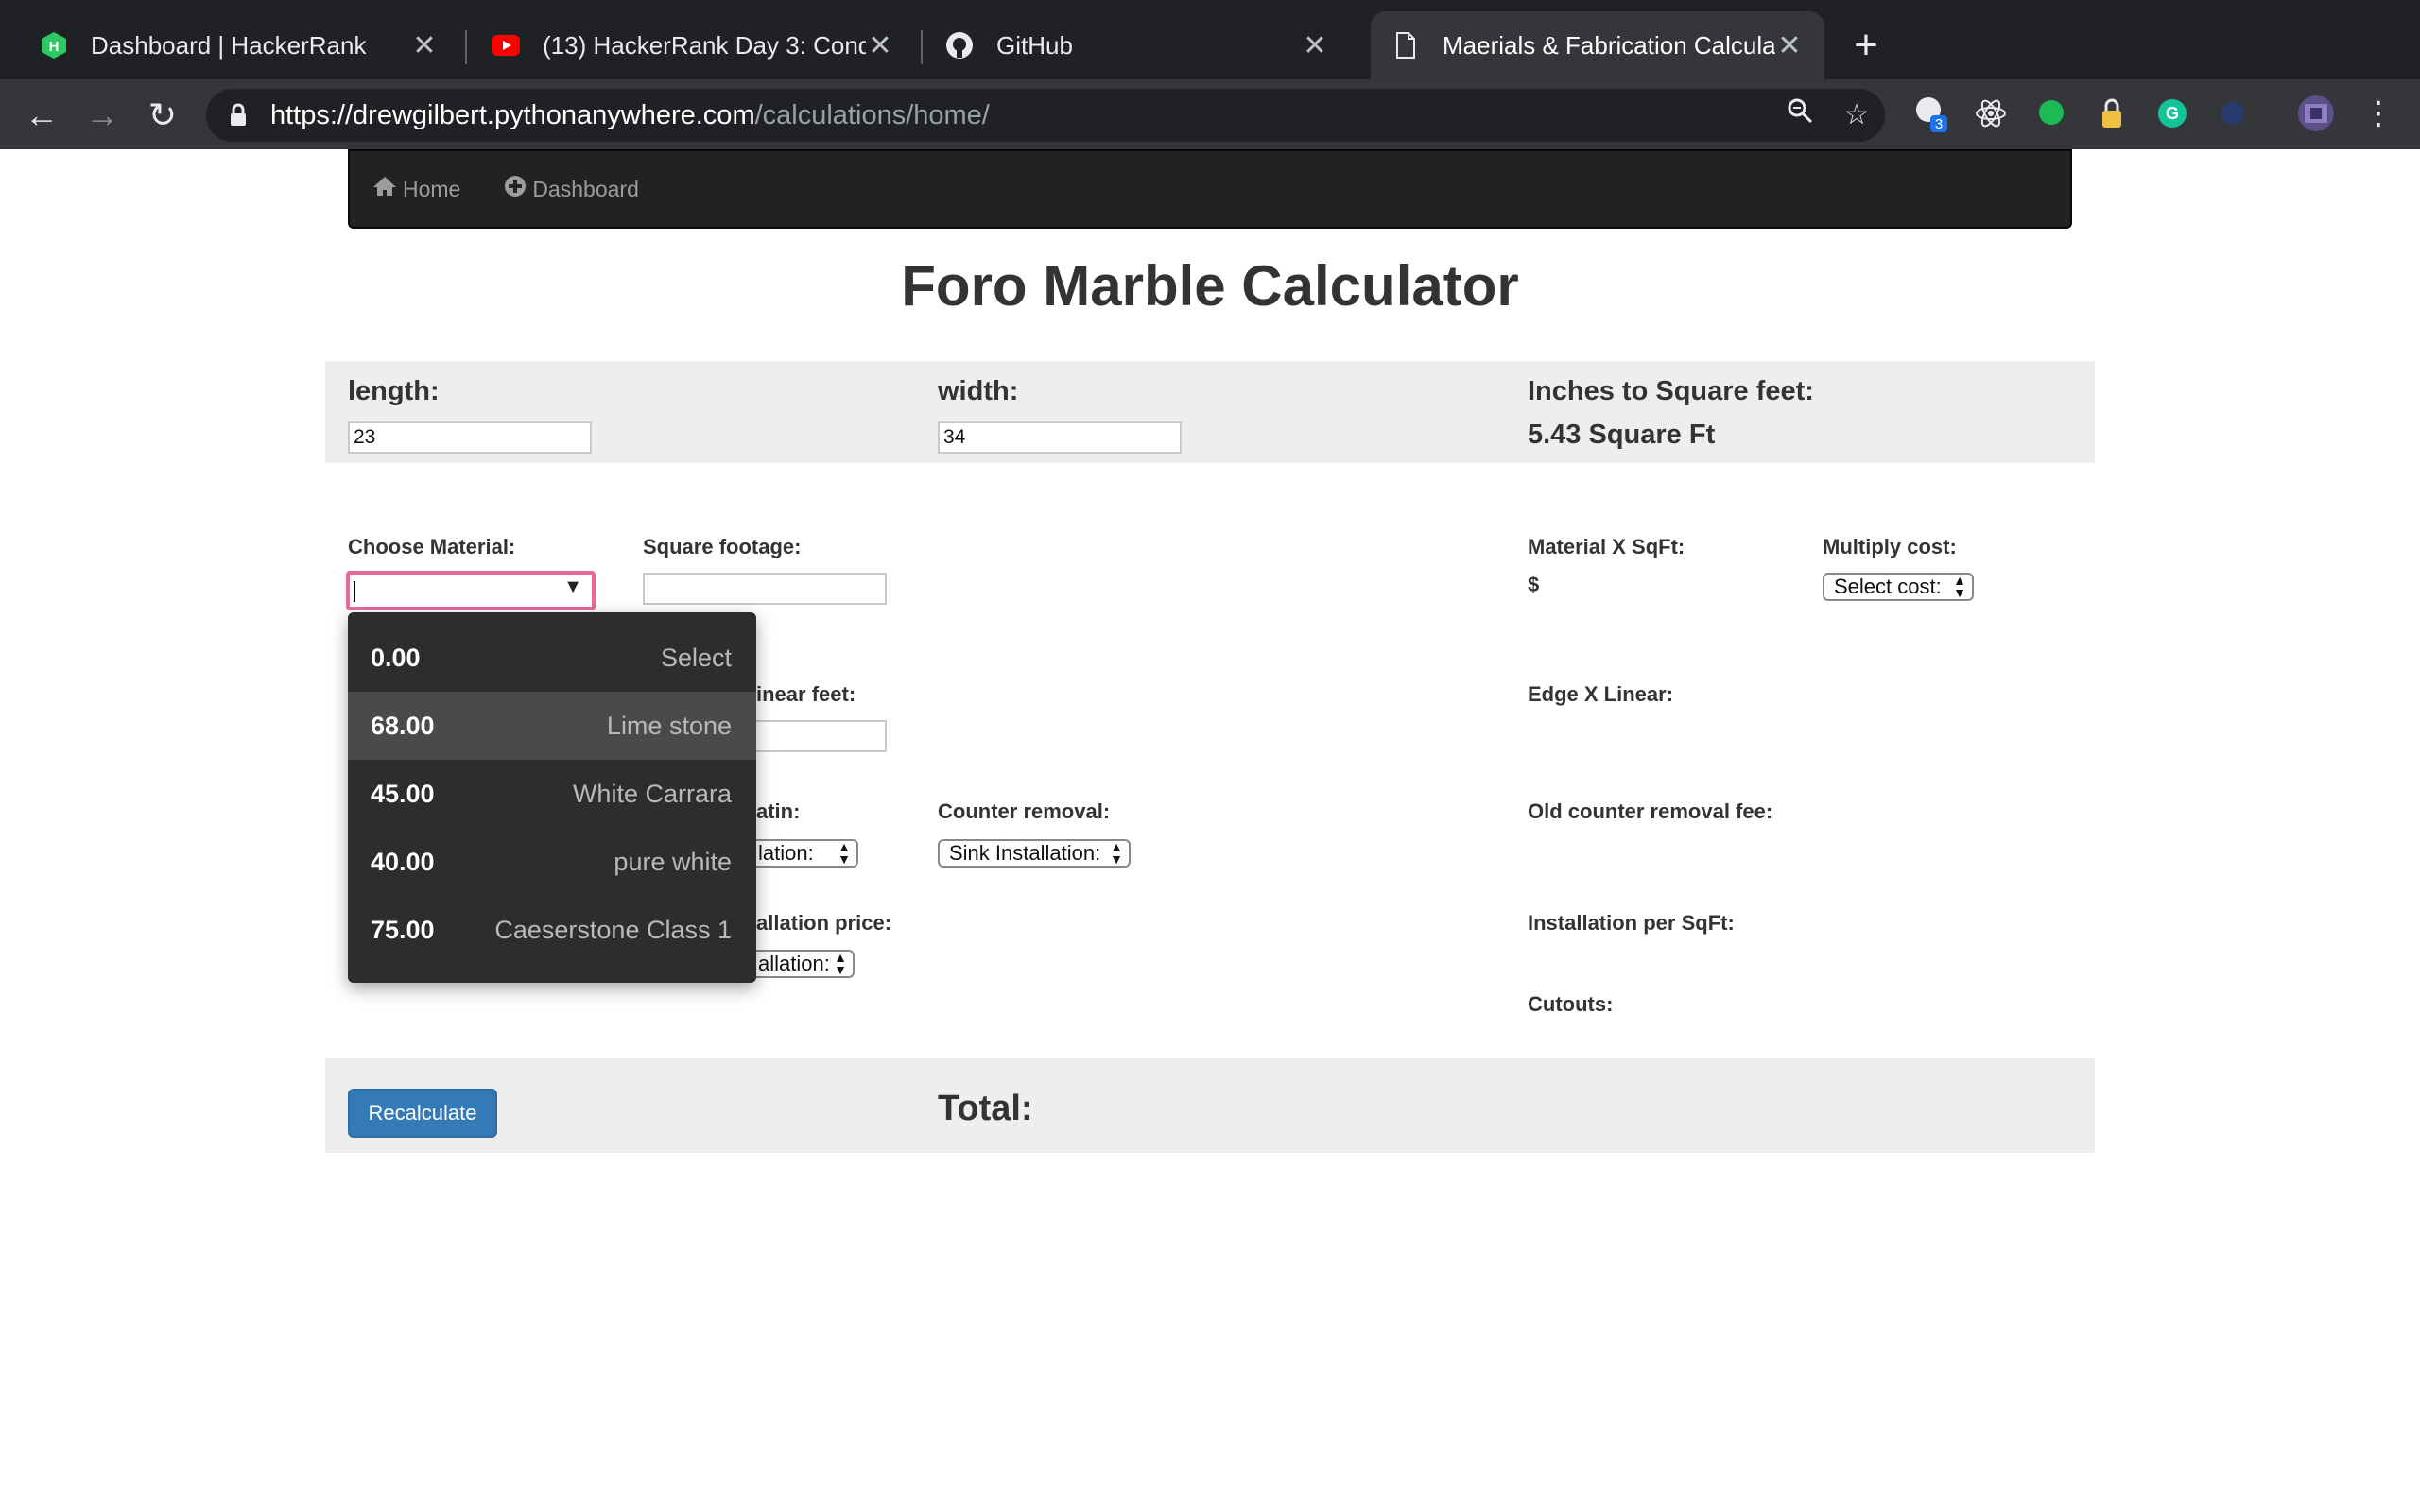  Describe the element at coordinates (1890, 546) in the screenshot. I see `multiply-cost-label: Multiply cost:` at that location.